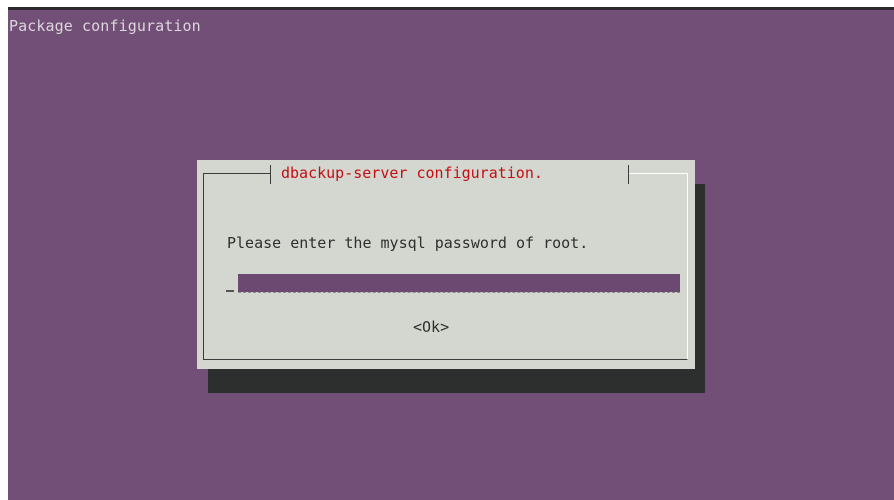 This screenshot has height=500, width=894. I want to click on frame-top-right-line, so click(658, 173).